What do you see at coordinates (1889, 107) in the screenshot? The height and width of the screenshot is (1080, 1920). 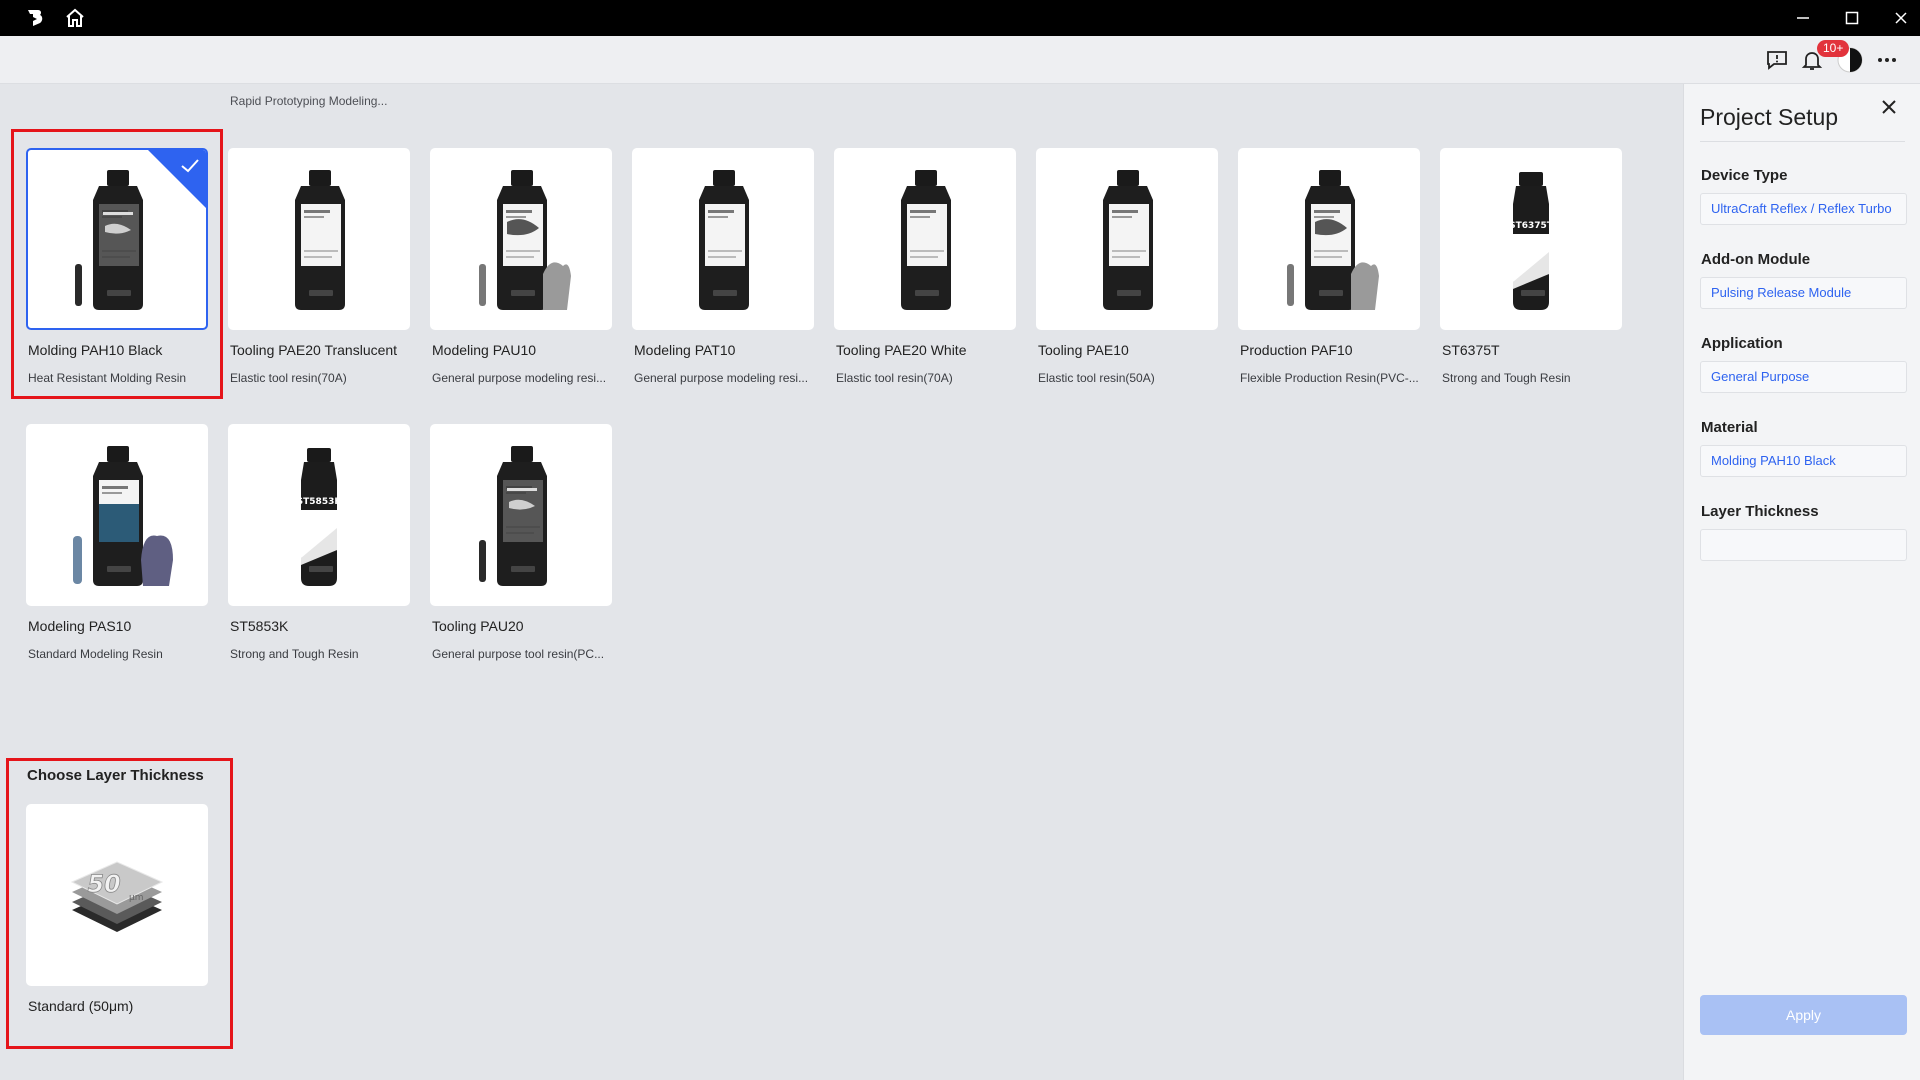 I see `close-icon` at bounding box center [1889, 107].